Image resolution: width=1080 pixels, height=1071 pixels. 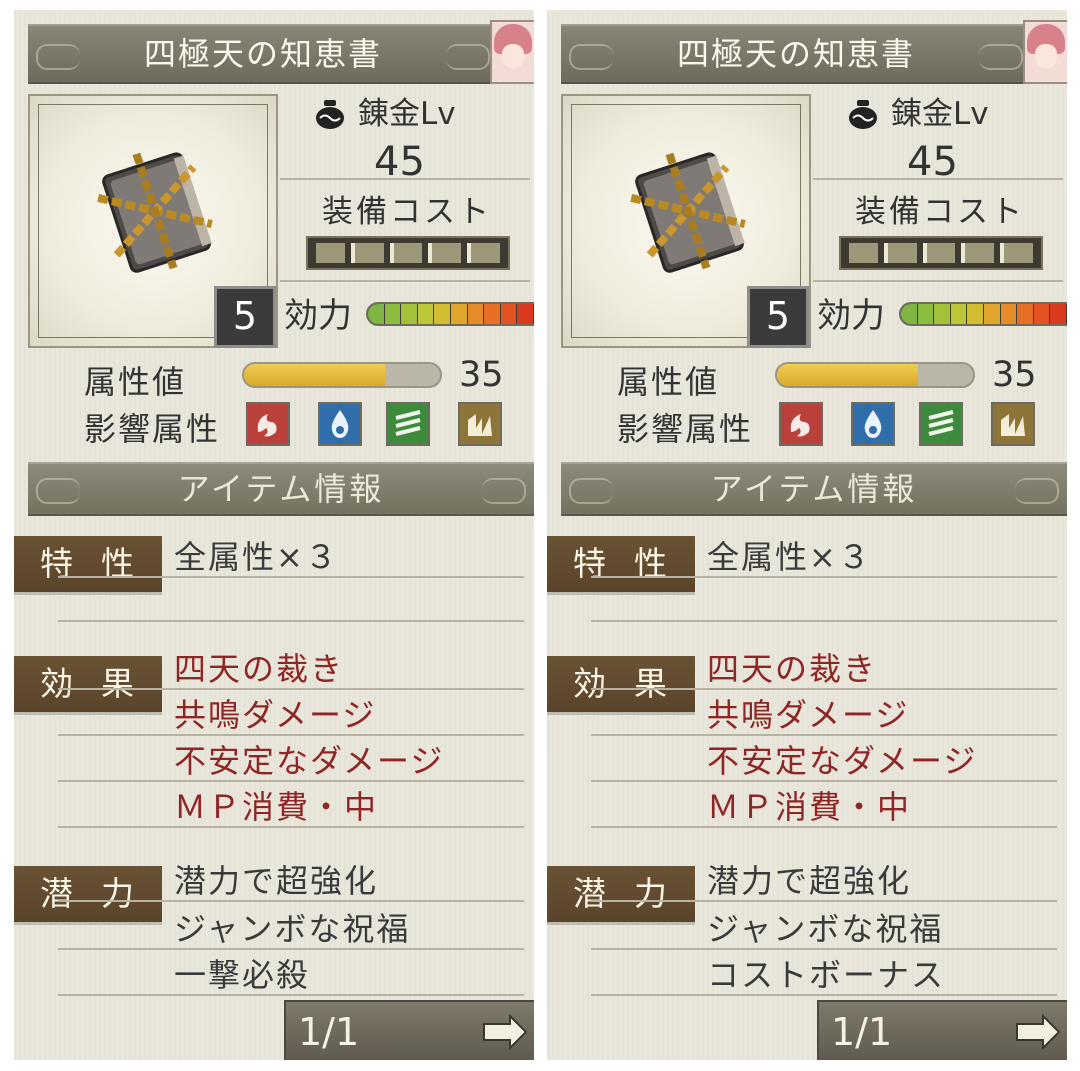 What do you see at coordinates (940, 114) in the screenshot?
I see `alchemy-level-label: 錬金Lv` at bounding box center [940, 114].